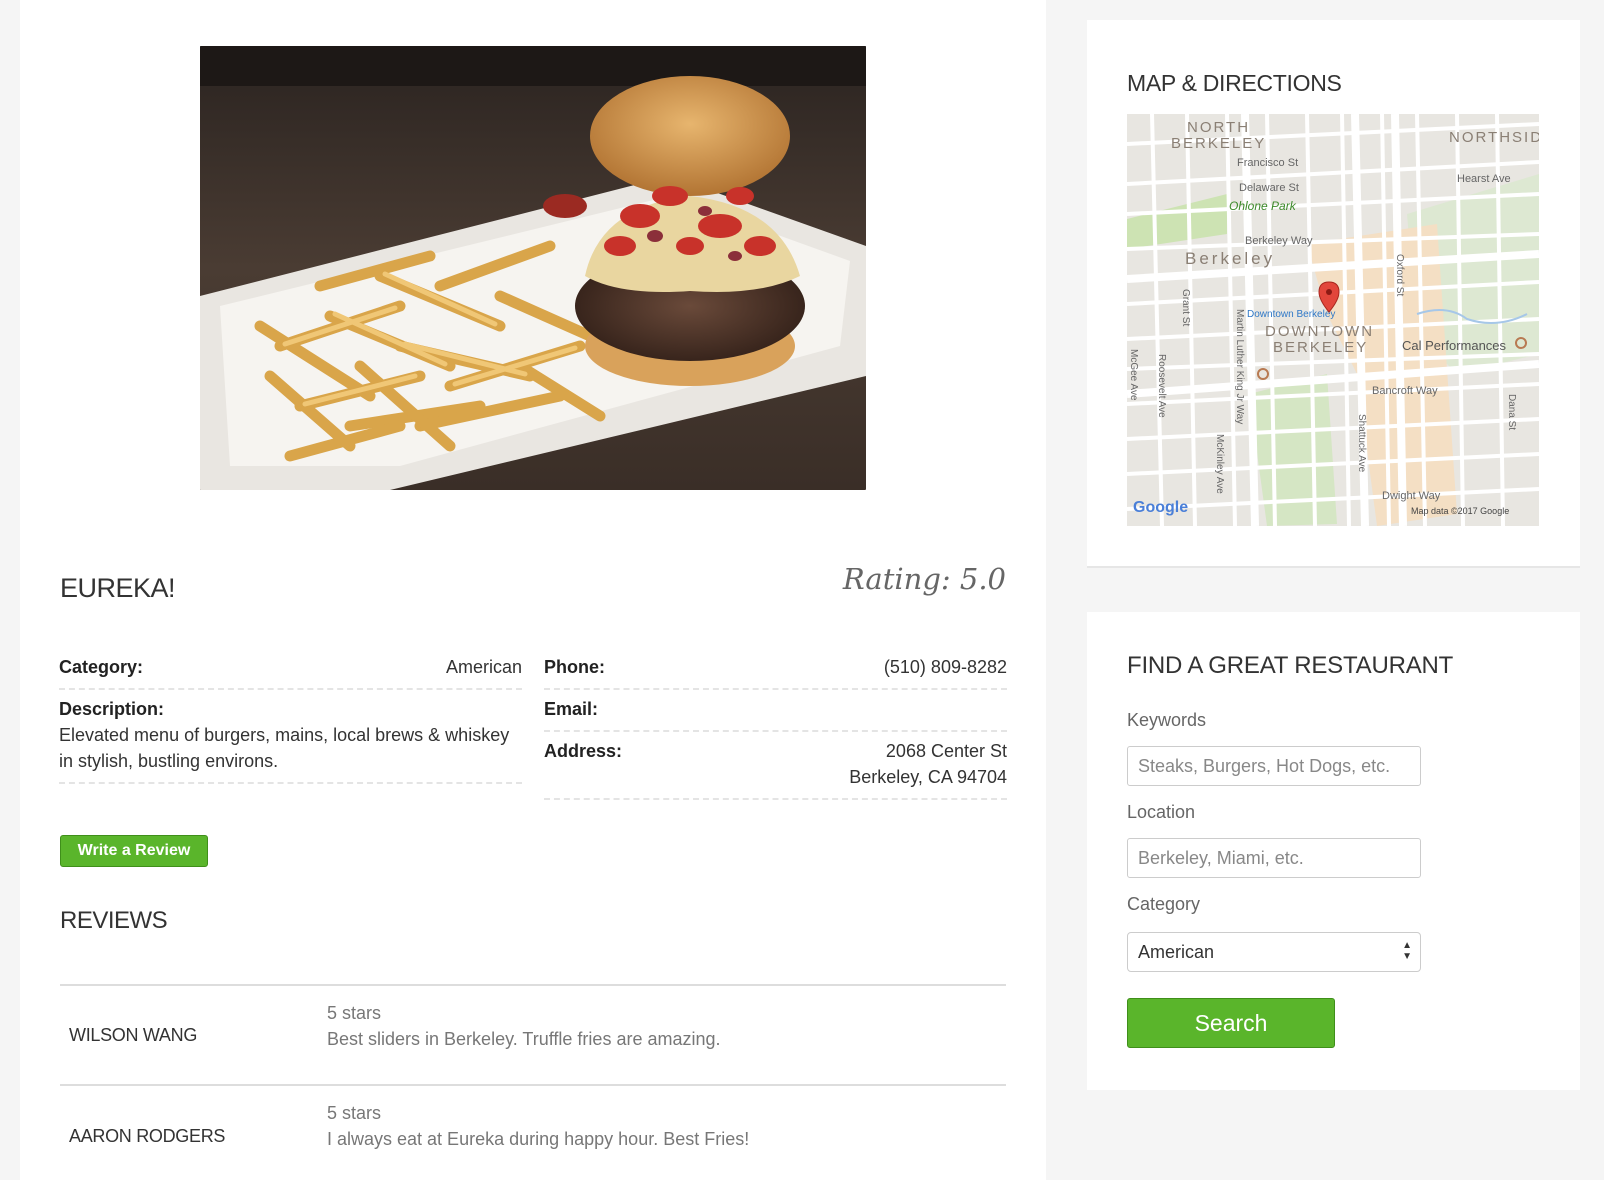  What do you see at coordinates (101, 667) in the screenshot?
I see `category-label: Category:` at bounding box center [101, 667].